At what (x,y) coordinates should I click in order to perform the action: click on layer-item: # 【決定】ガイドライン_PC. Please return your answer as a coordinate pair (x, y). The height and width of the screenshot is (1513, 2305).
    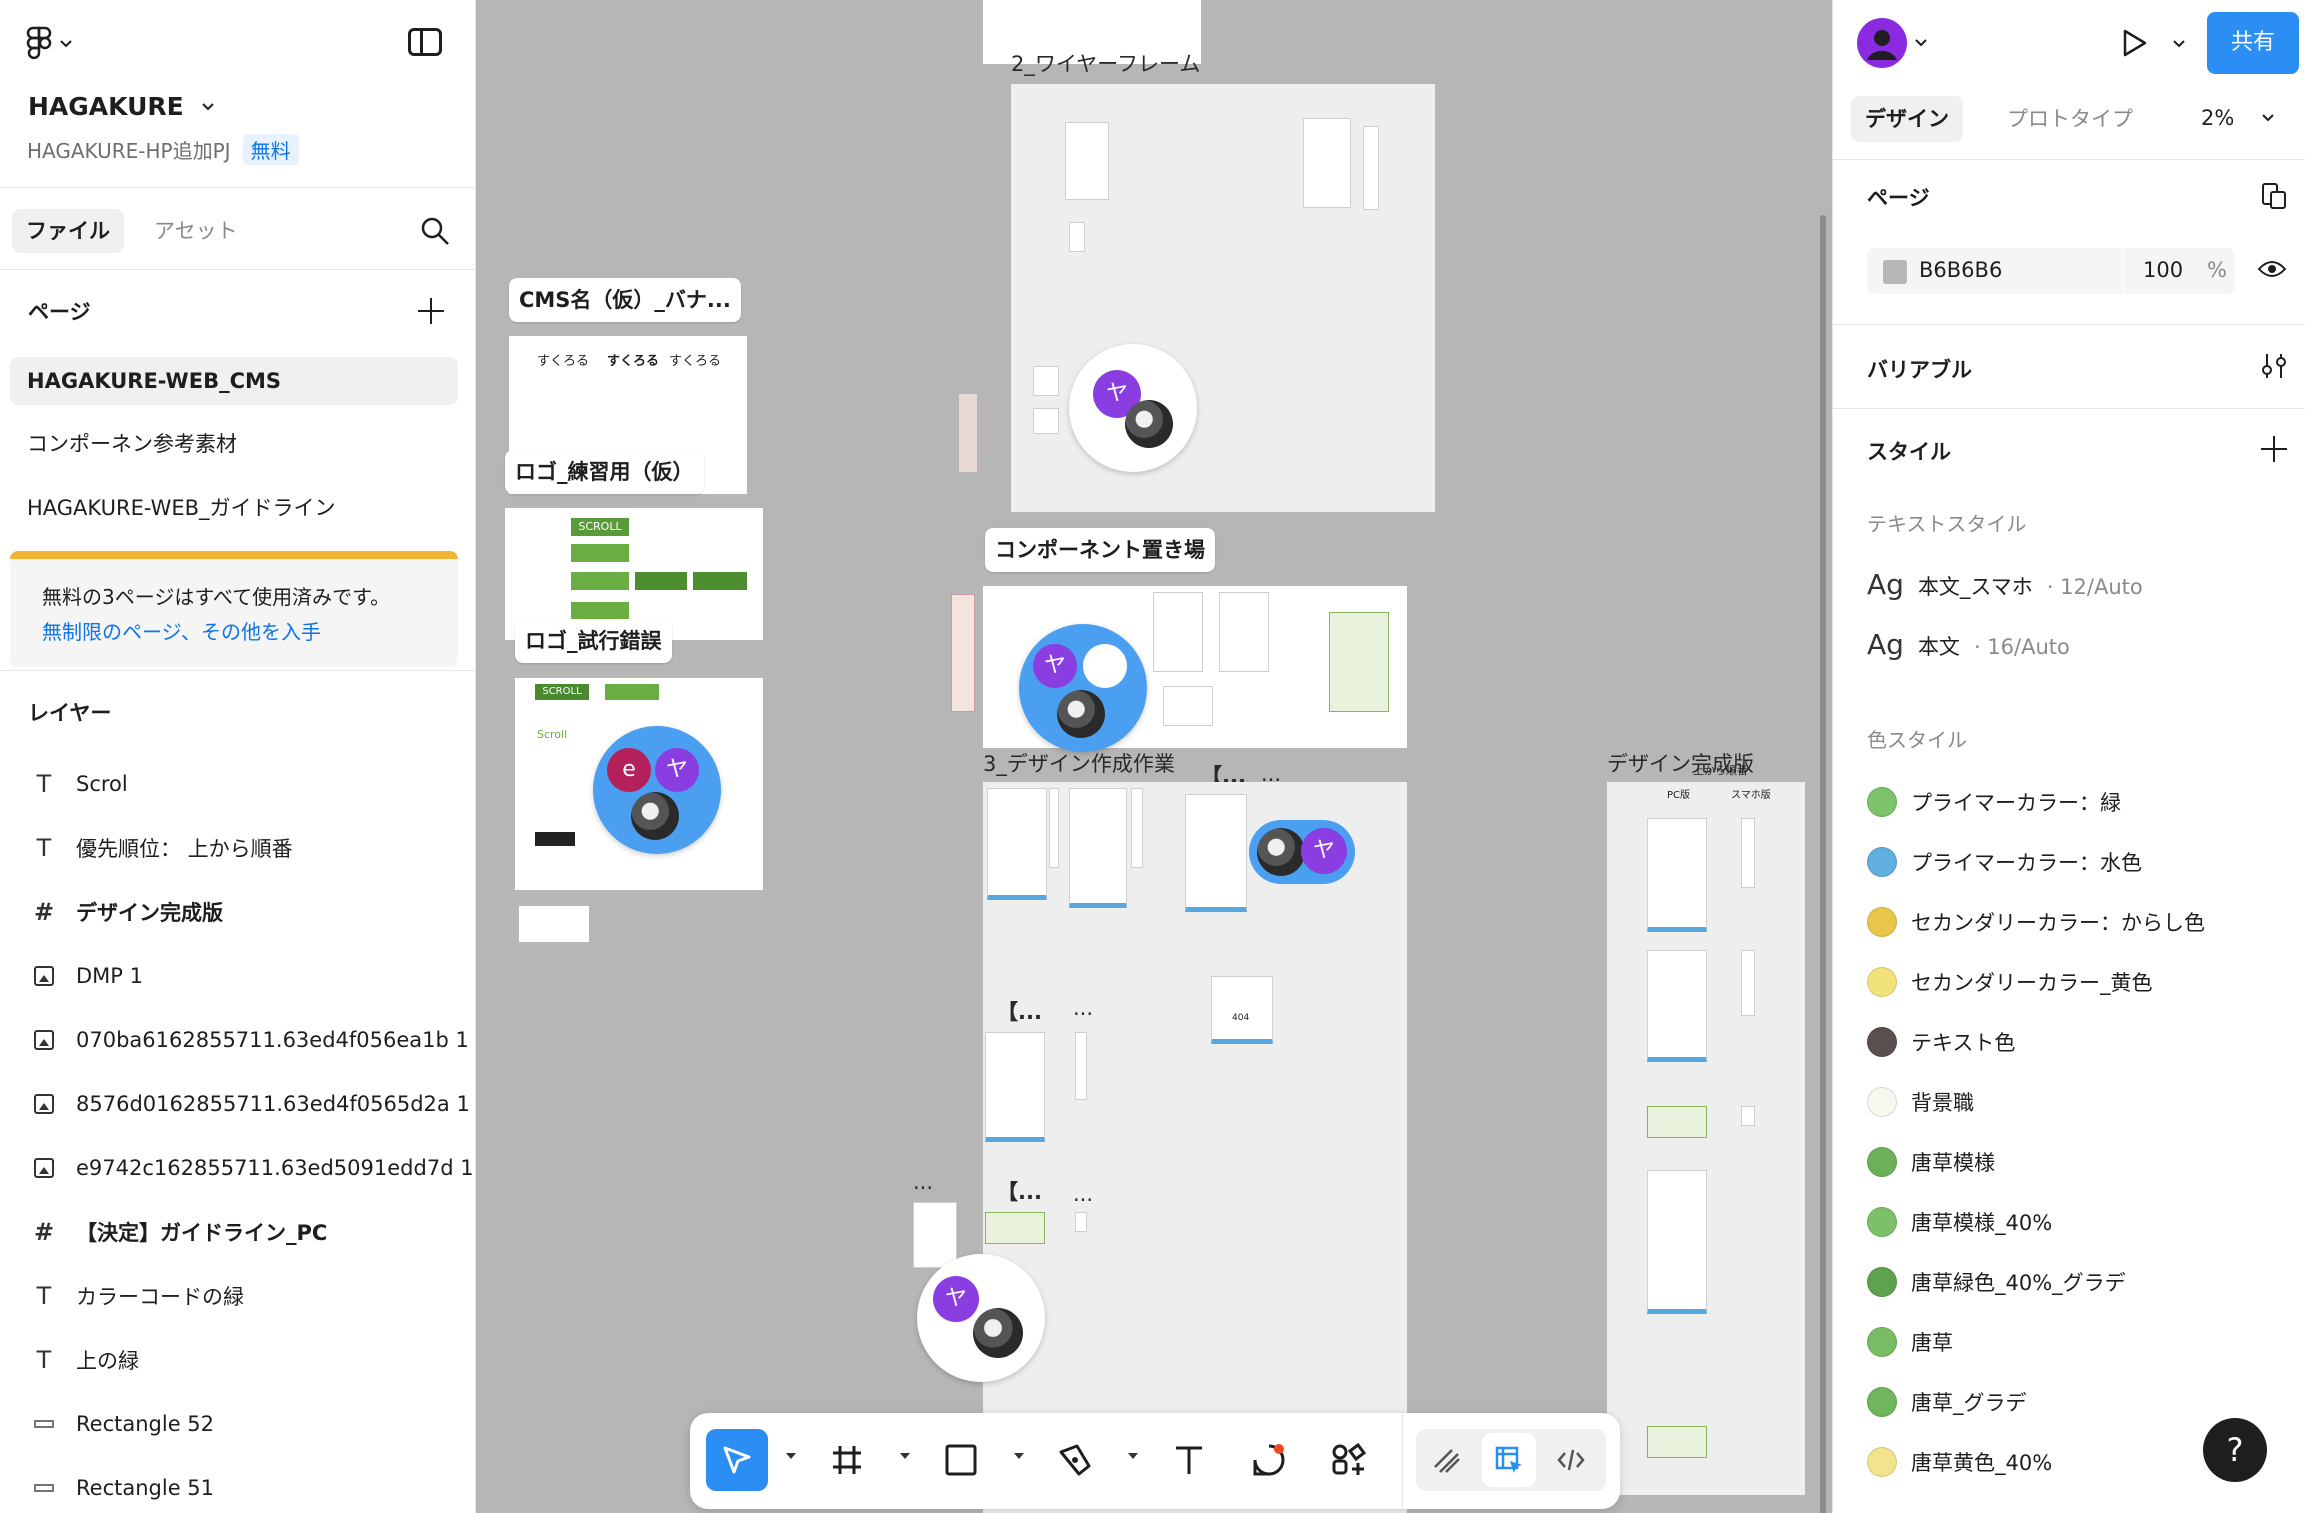
    Looking at the image, I should click on (178, 1232).